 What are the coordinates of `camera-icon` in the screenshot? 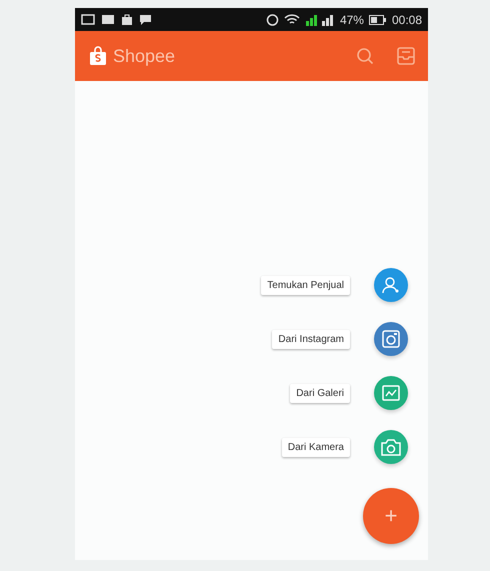 It's located at (391, 447).